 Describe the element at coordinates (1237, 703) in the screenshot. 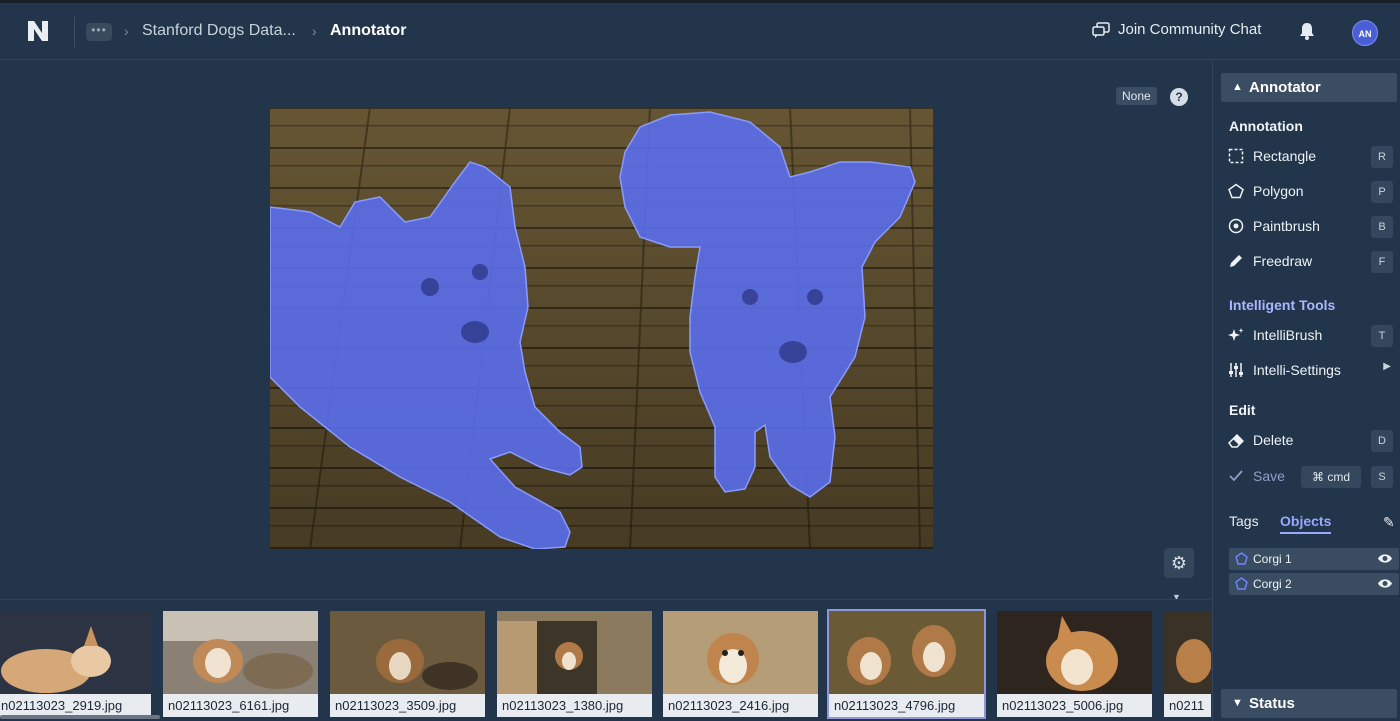

I see `chevron-down-icon: ▼` at that location.